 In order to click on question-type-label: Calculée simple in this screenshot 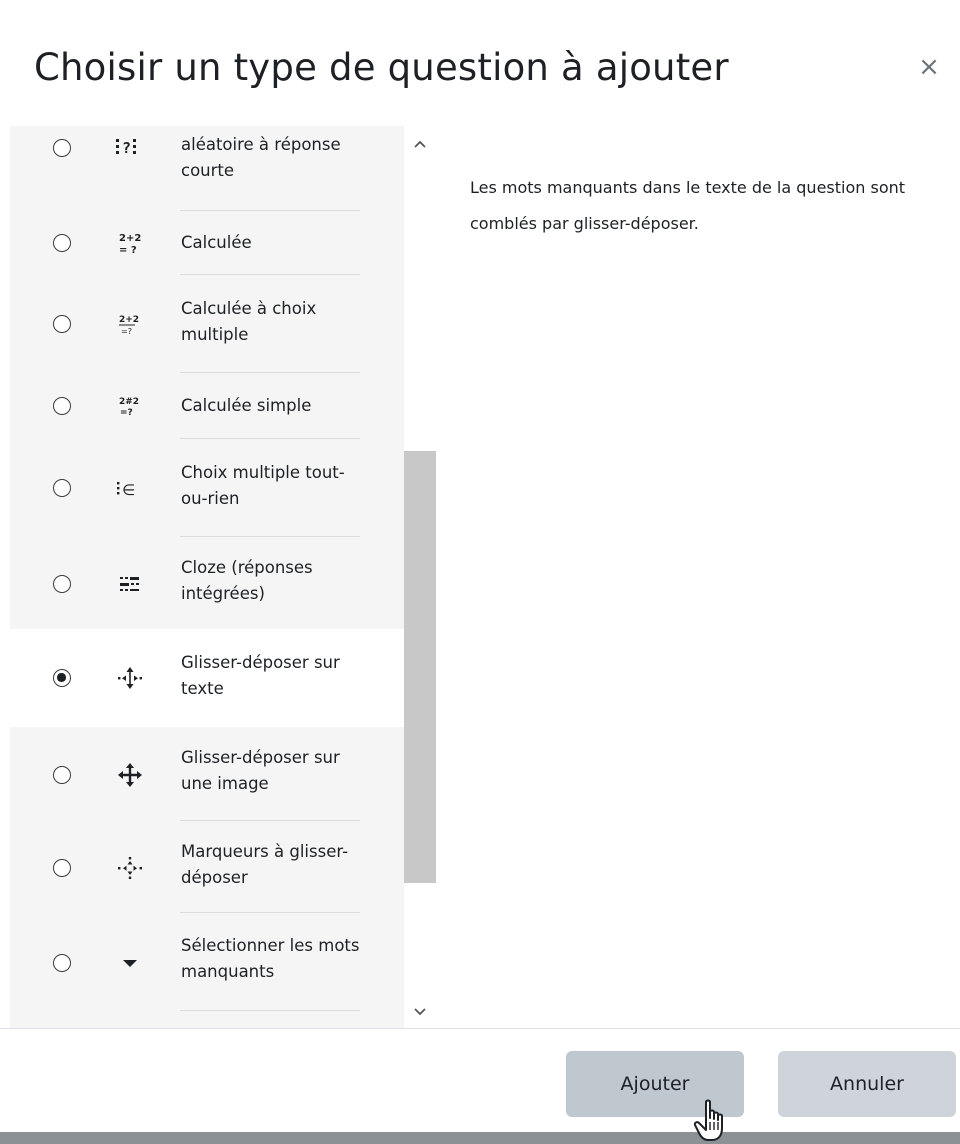, I will do `click(246, 405)`.